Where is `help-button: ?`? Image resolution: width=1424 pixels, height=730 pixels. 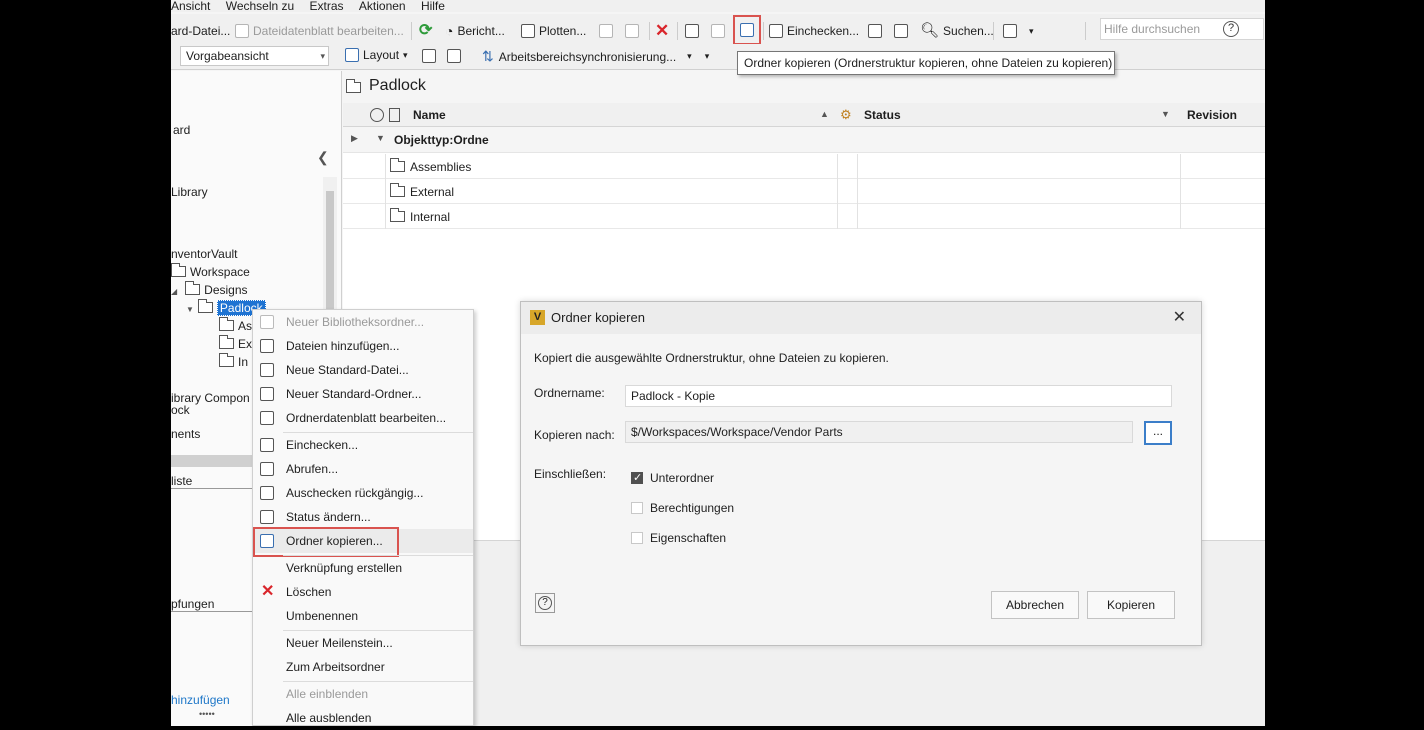 help-button: ? is located at coordinates (545, 603).